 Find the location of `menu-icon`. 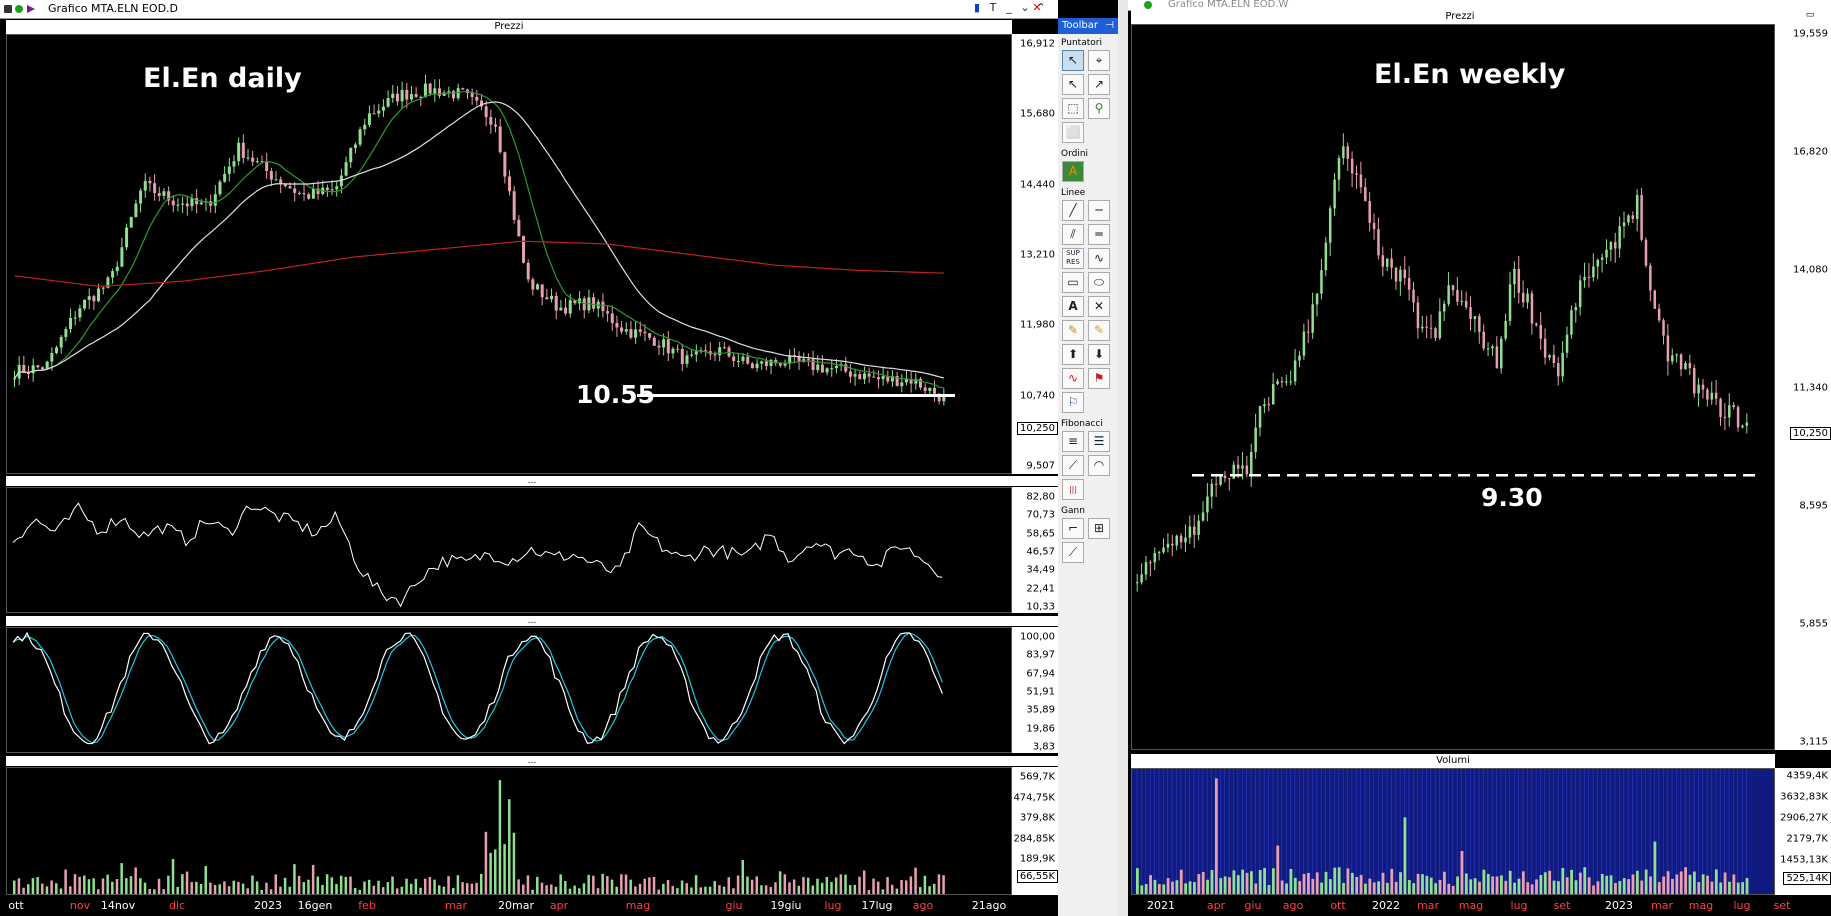

menu-icon is located at coordinates (8, 9).